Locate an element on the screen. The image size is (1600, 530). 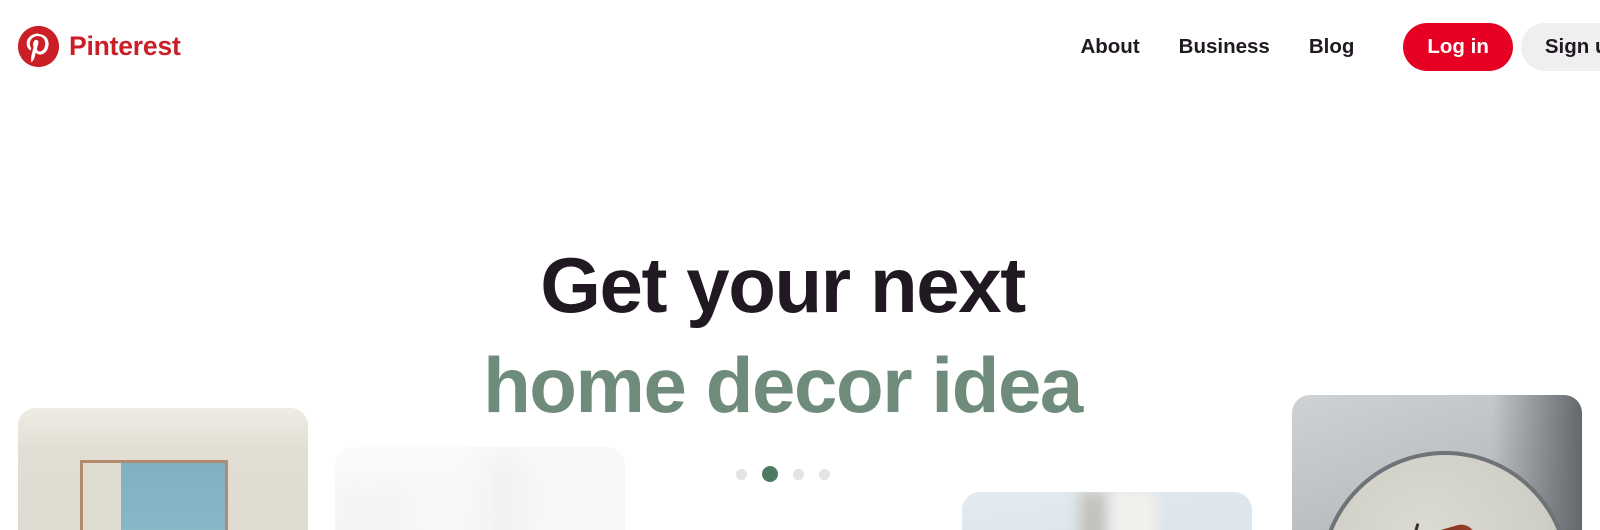
main-navigation: About Business Blog Log in Sign up is located at coordinates (1340, 47).